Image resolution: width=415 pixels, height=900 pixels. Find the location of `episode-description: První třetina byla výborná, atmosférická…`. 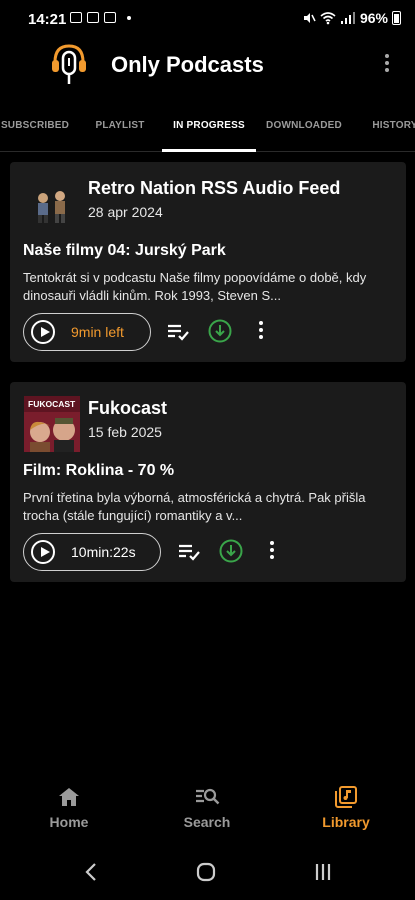

episode-description: První třetina byla výborná, atmosférická… is located at coordinates (194, 506).